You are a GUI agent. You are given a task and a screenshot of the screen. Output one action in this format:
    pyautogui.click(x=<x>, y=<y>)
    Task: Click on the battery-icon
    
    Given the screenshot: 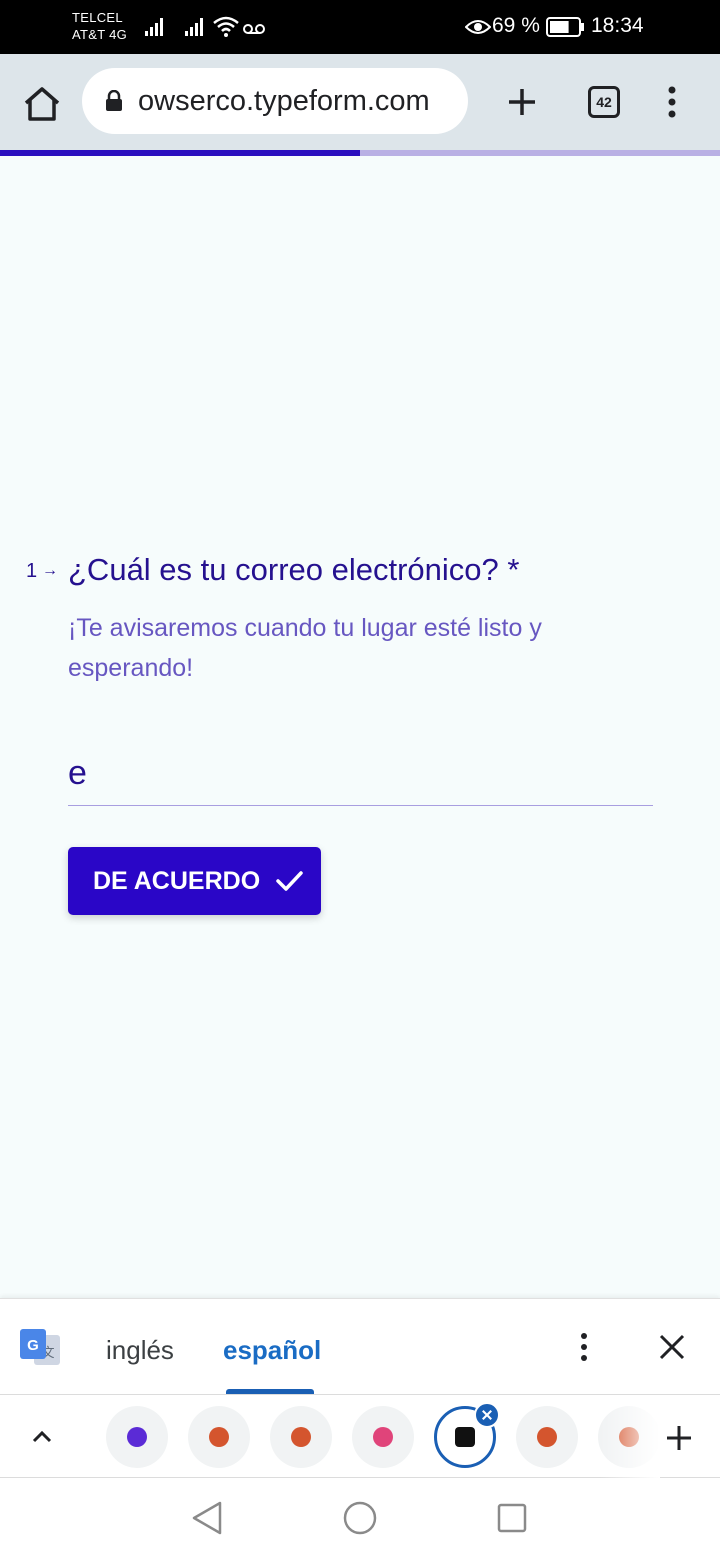 What is the action you would take?
    pyautogui.click(x=565, y=27)
    